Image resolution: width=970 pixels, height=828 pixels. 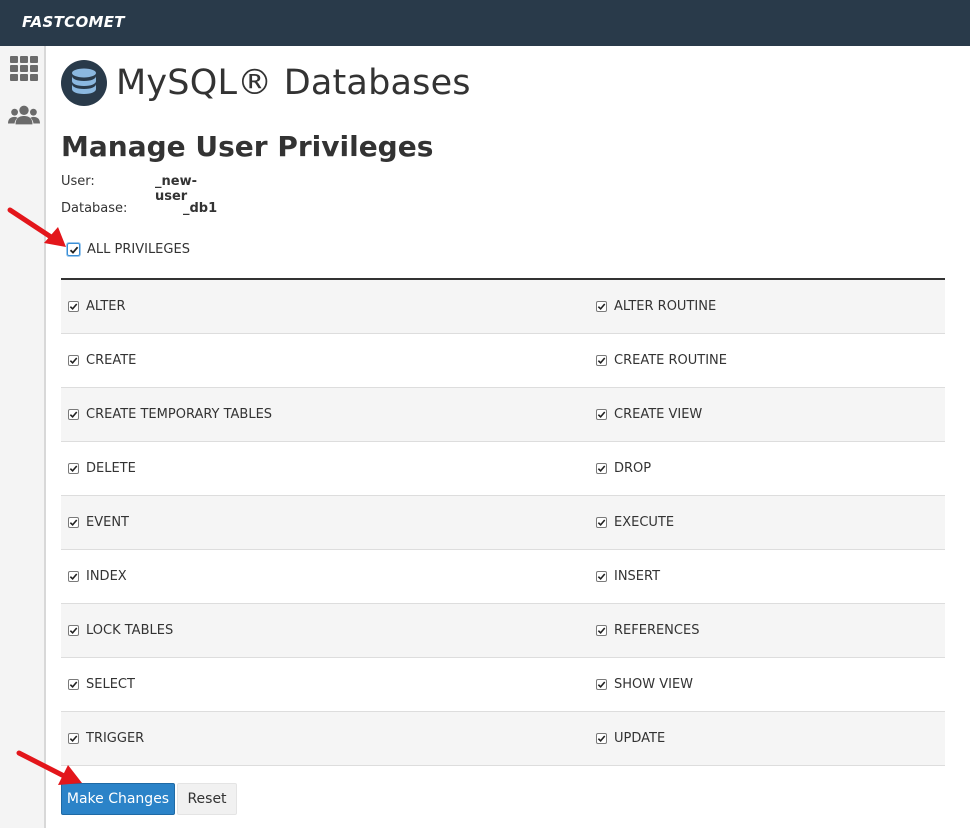 I want to click on privilege-show-view-checkbox: SHOW VIEW, so click(x=644, y=684).